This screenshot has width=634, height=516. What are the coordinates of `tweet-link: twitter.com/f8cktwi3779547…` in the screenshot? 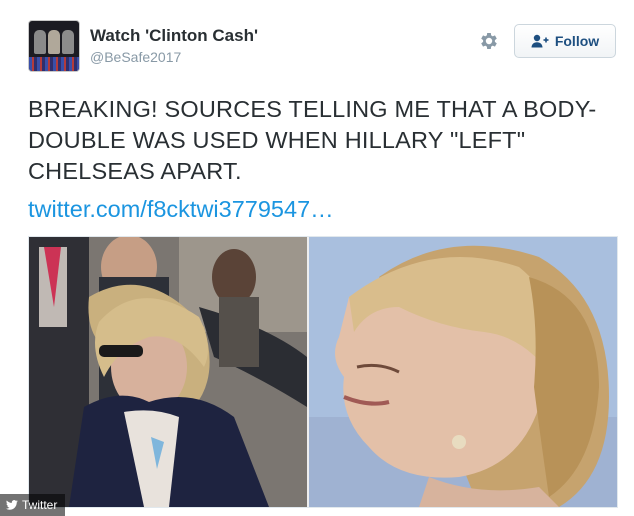 It's located at (181, 209).